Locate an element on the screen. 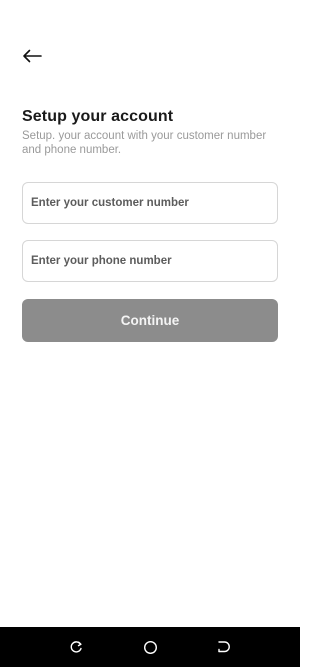  page-title: Setup your account is located at coordinates (98, 116).